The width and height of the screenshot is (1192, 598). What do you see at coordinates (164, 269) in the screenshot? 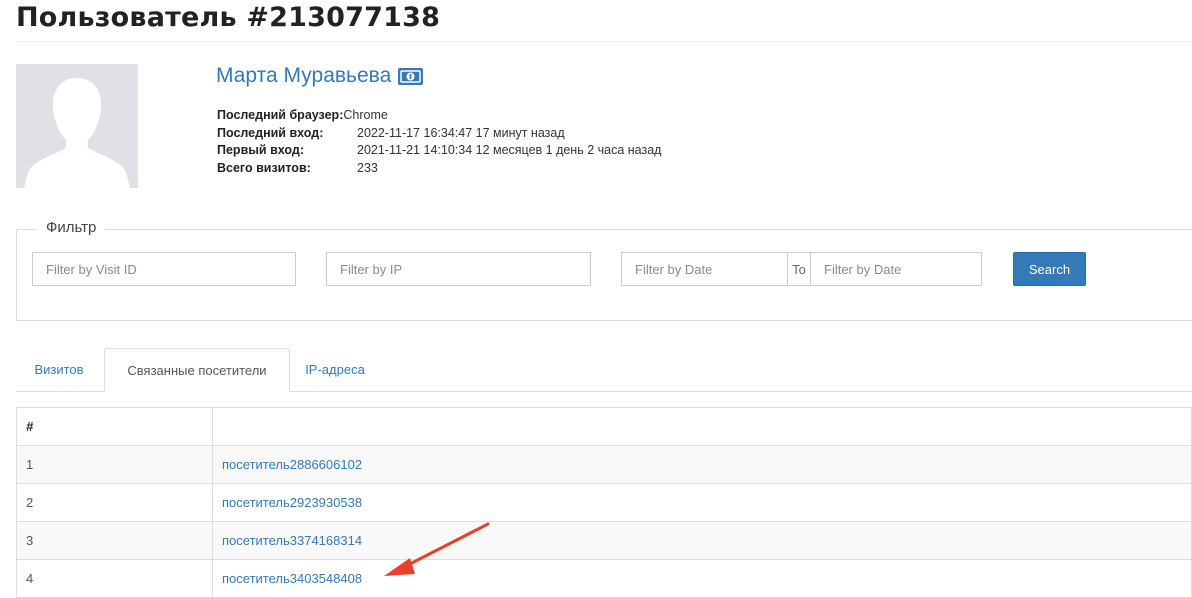
I see `visit-id-filter-input` at bounding box center [164, 269].